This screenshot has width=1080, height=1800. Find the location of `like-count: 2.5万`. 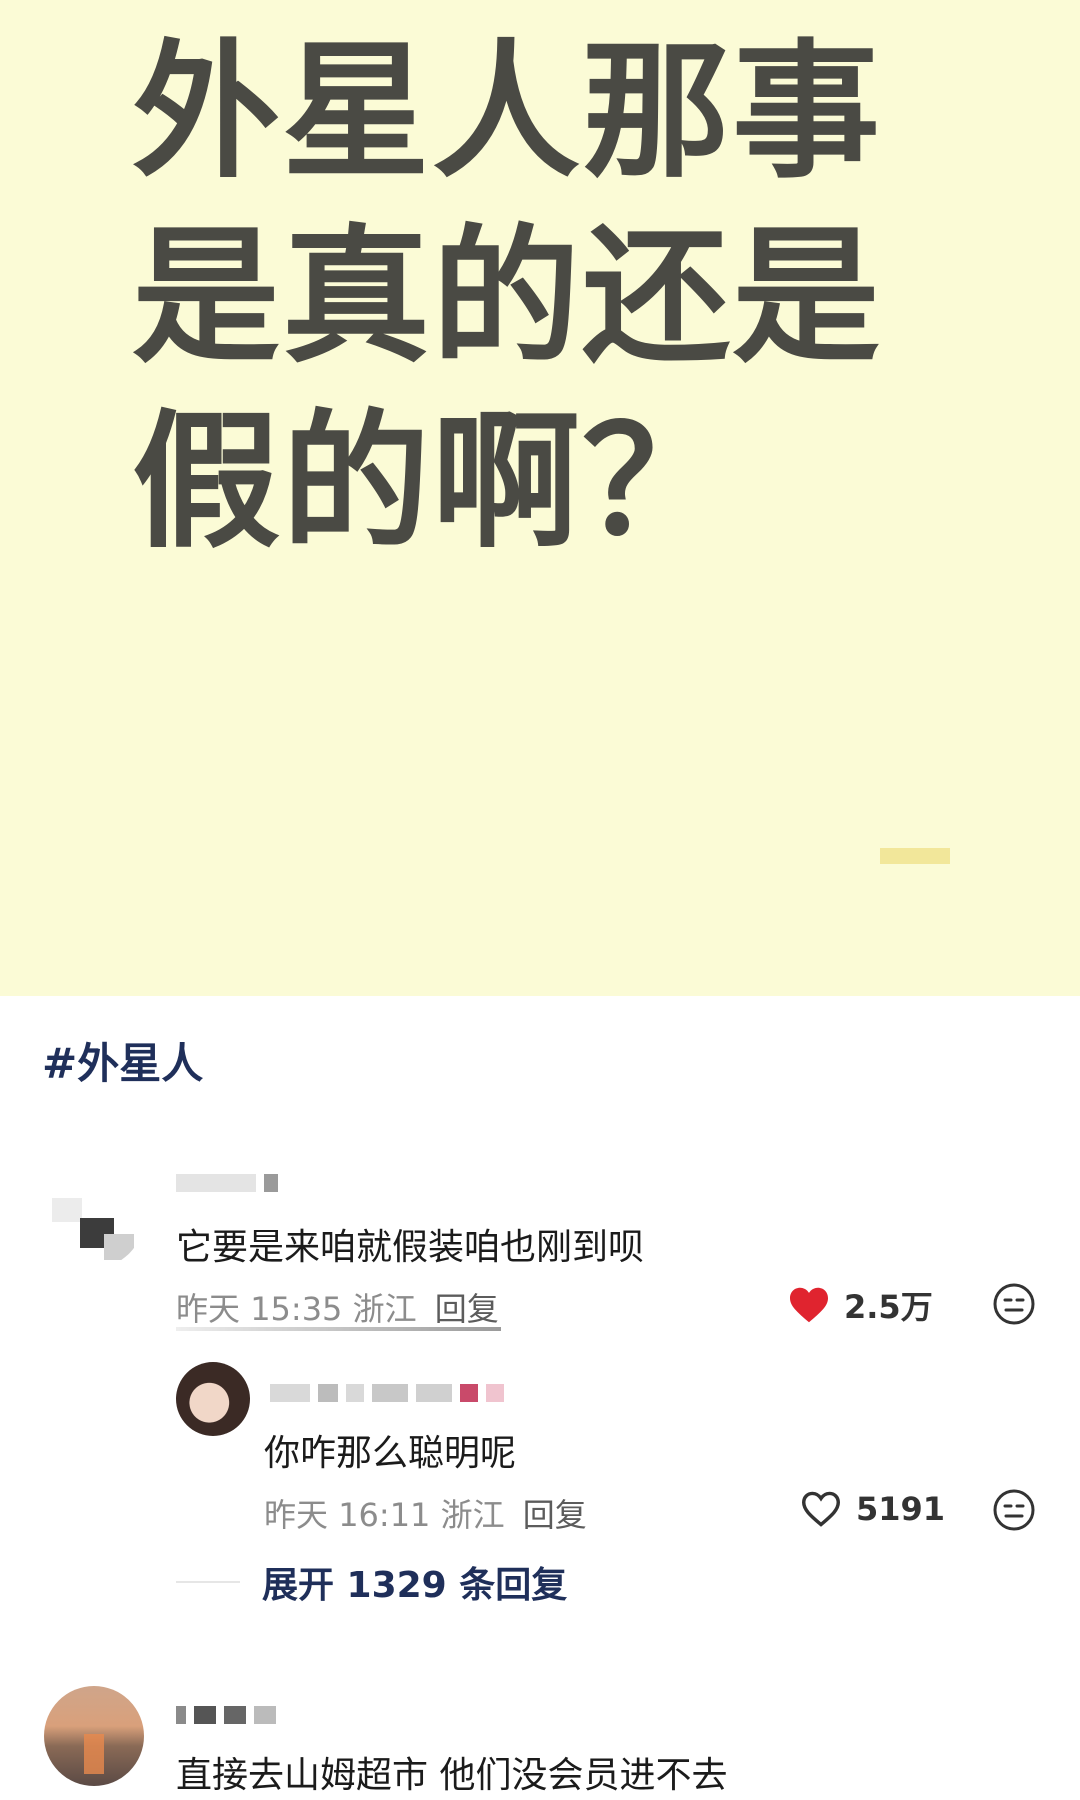

like-count: 2.5万 is located at coordinates (888, 1307).